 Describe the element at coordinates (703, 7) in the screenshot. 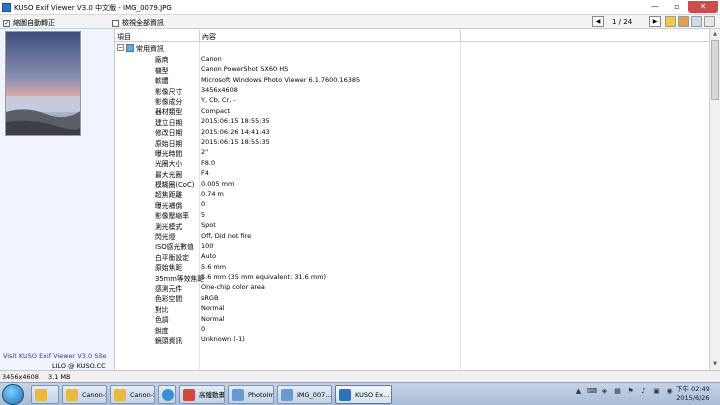

I see `close-button: ✕` at that location.